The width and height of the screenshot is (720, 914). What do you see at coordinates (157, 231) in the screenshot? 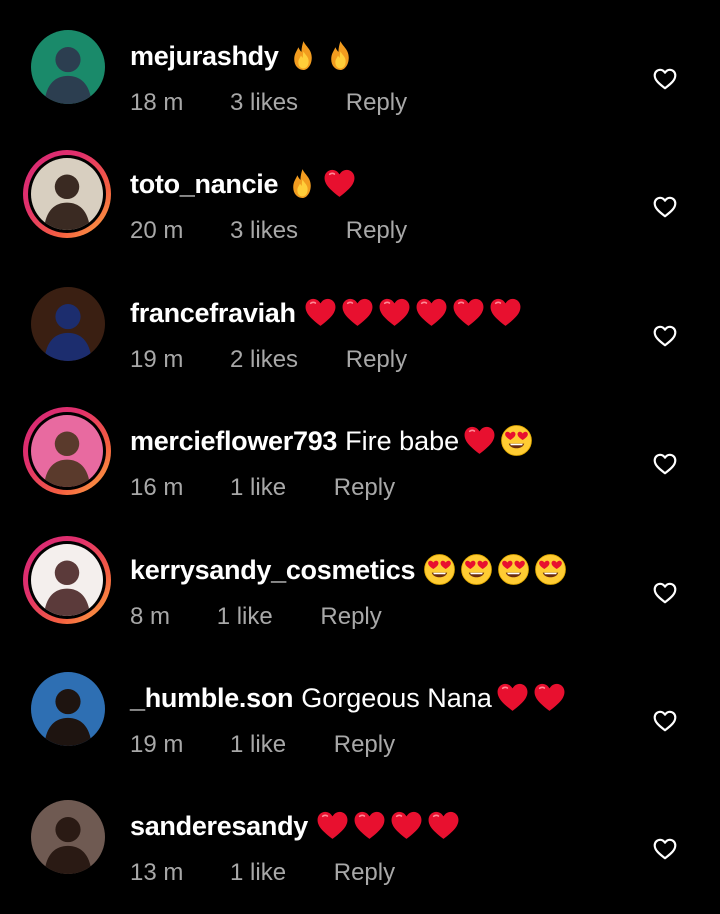
I see `comment-time: 20 m` at bounding box center [157, 231].